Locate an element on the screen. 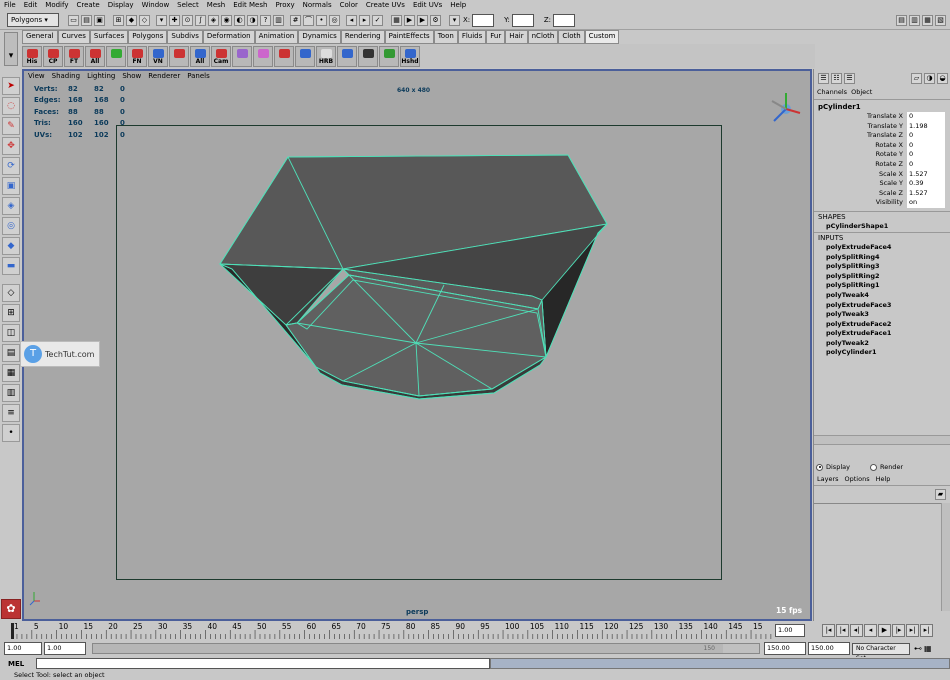  step-back-frame-button: ◂| is located at coordinates (856, 630).